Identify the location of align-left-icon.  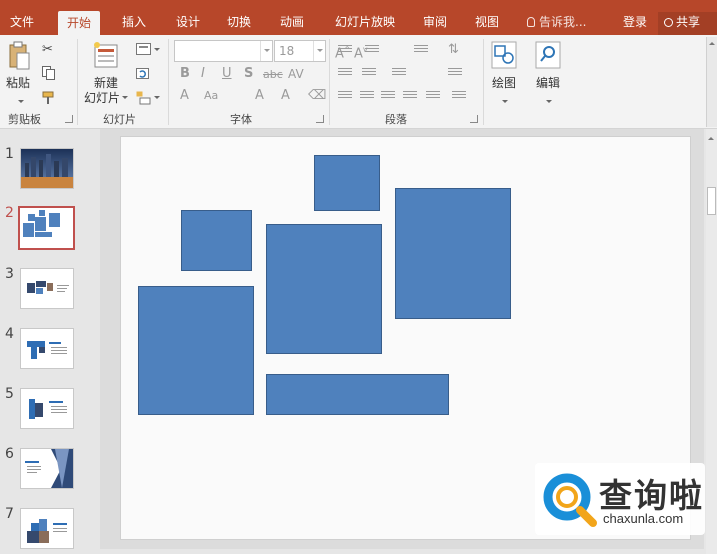
(345, 97).